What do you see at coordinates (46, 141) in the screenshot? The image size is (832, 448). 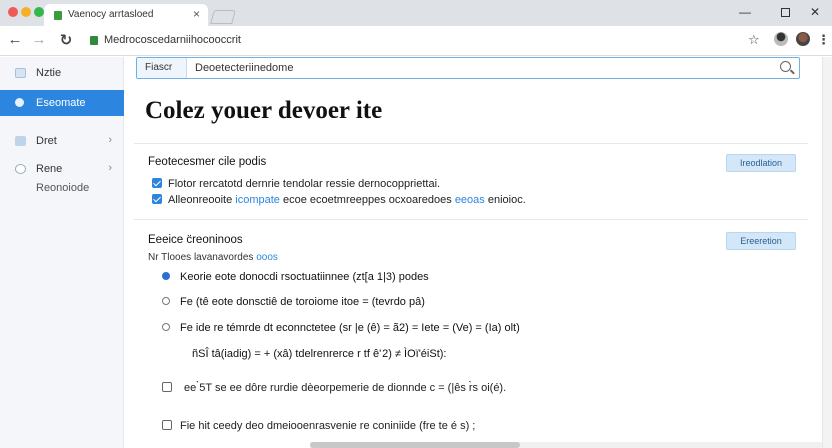 I see `sidebar-item-label: Dret` at bounding box center [46, 141].